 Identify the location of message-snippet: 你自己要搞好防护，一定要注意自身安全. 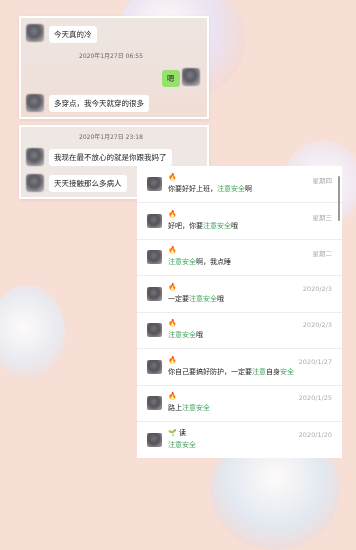
(231, 372).